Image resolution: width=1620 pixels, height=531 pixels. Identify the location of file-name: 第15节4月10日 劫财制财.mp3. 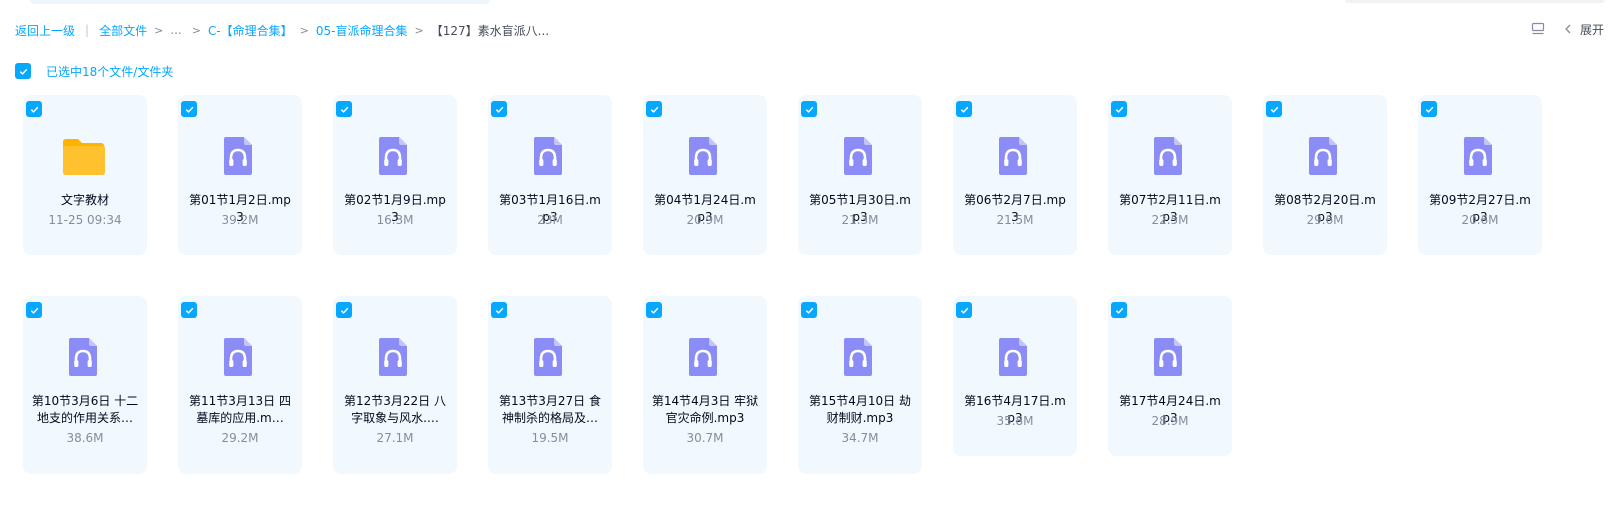
(860, 409).